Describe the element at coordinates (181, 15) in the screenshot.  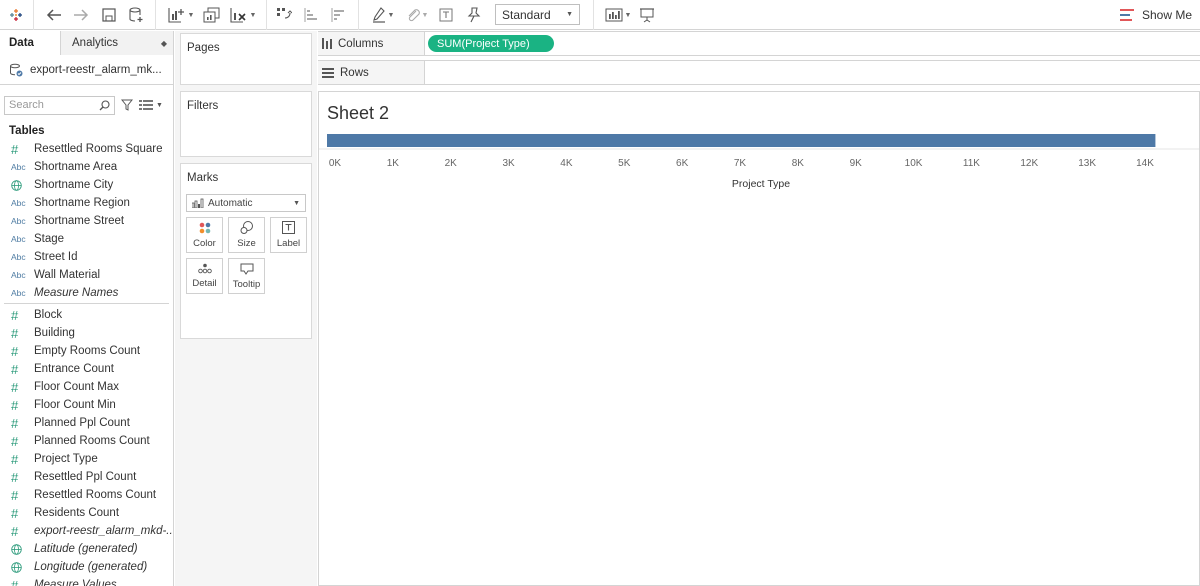
I see `new-worksheet-icon: ▼` at that location.